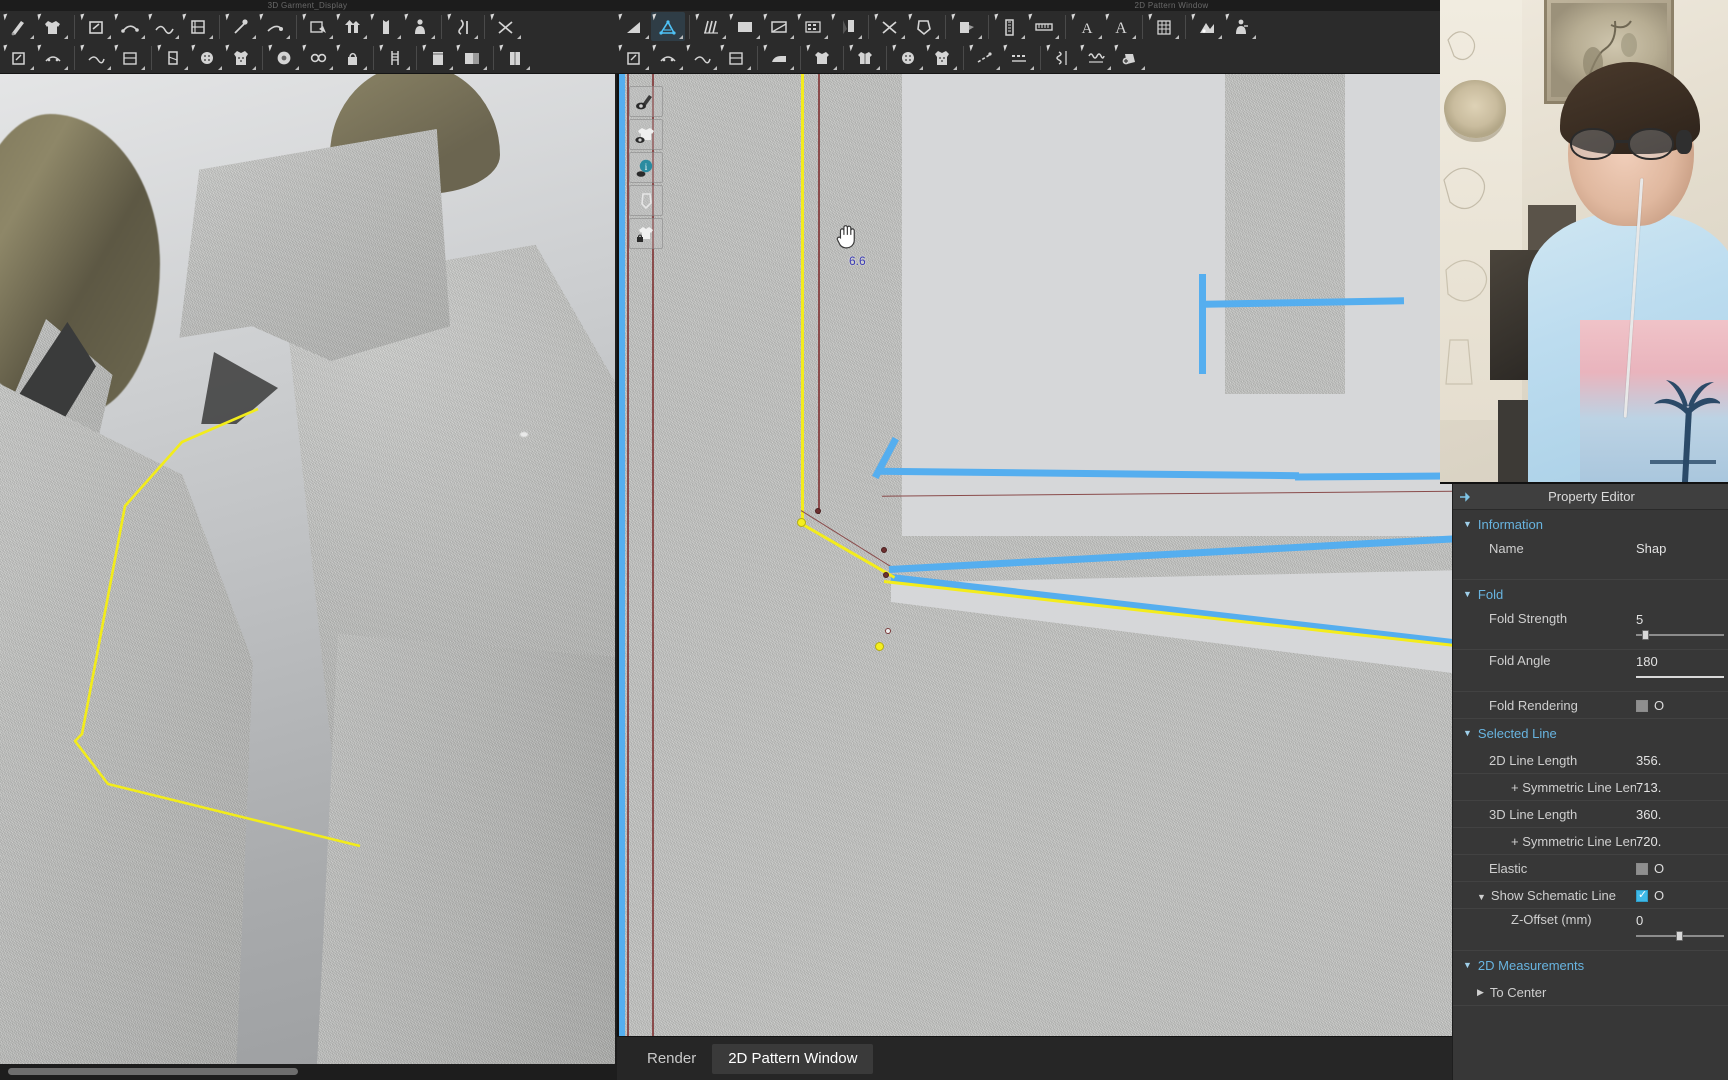 The width and height of the screenshot is (1728, 1080). I want to click on show-hide-info-icon: i, so click(646, 167).